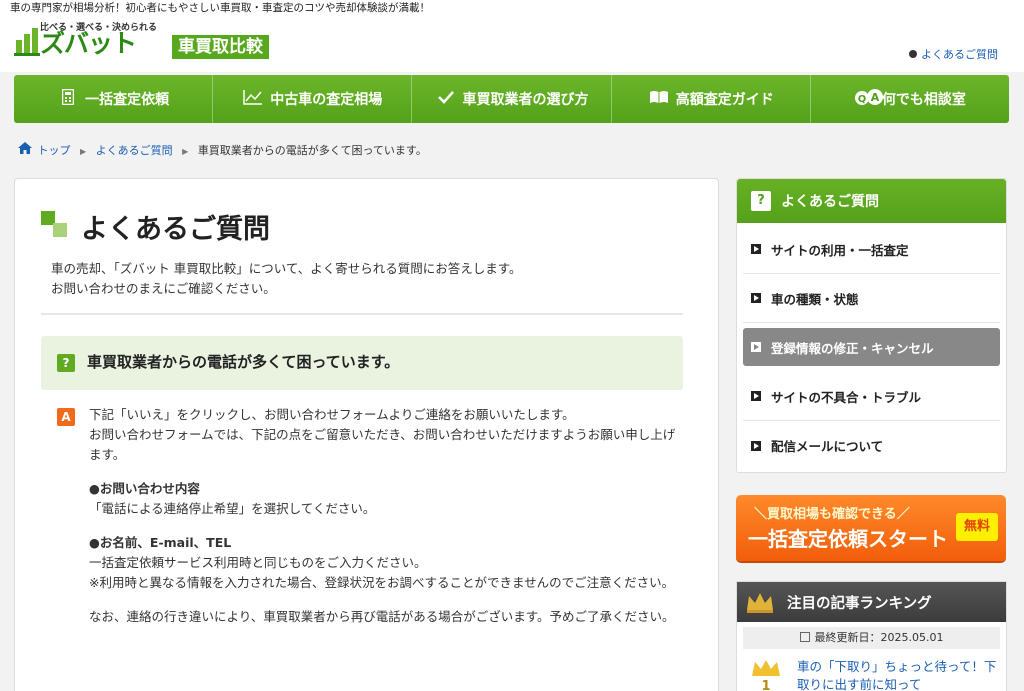 Image resolution: width=1024 pixels, height=691 pixels. What do you see at coordinates (66, 417) in the screenshot?
I see `answer-icon: A` at bounding box center [66, 417].